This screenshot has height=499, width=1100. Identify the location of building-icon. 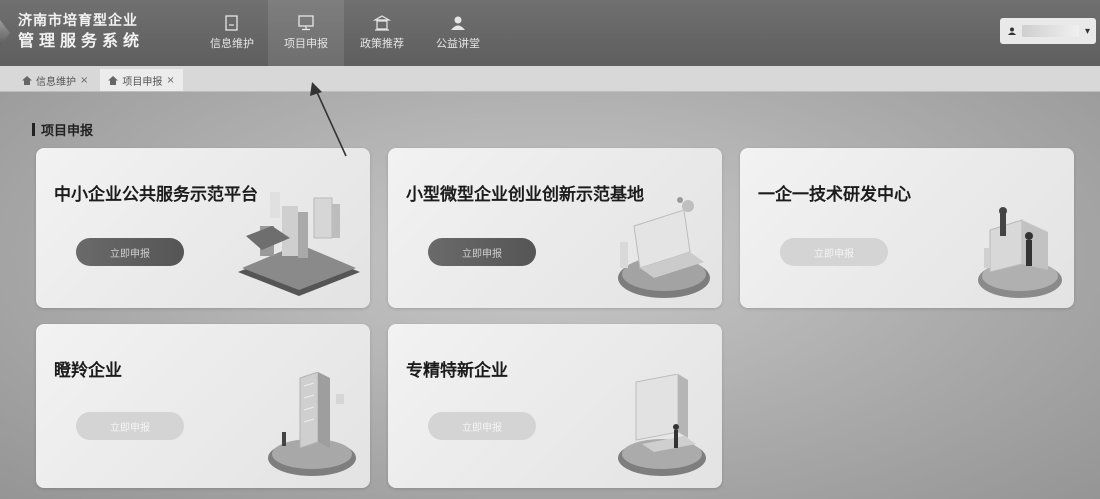
(382, 23).